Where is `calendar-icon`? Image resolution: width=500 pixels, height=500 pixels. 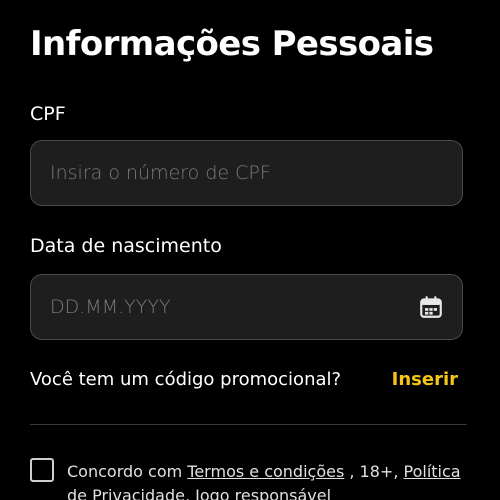 calendar-icon is located at coordinates (431, 307).